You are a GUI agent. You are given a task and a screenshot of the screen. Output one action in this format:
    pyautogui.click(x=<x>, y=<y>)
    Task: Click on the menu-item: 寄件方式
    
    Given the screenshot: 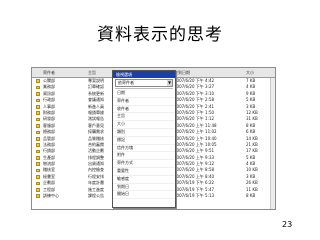 What is the action you would take?
    pyautogui.click(x=144, y=164)
    